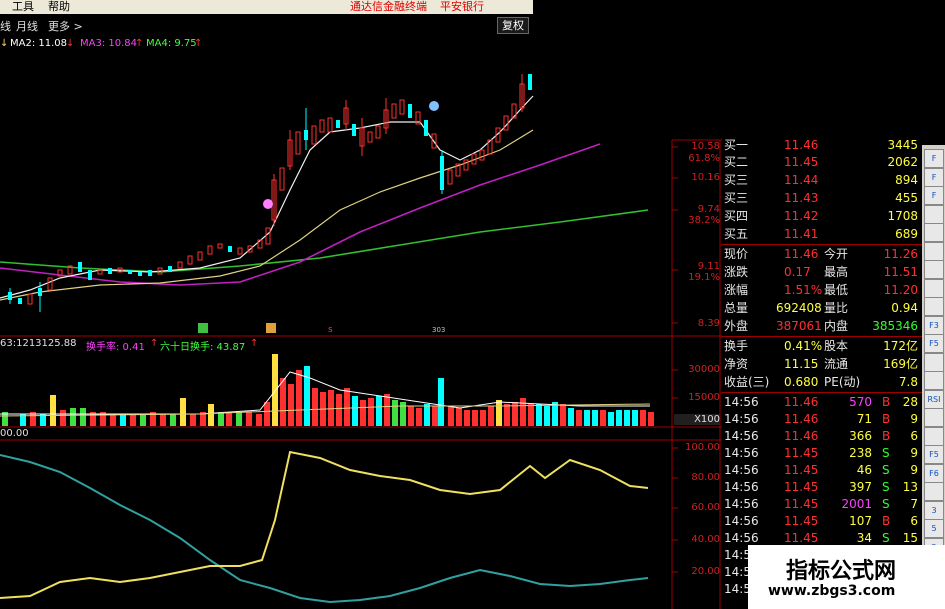 This screenshot has height=609, width=945. I want to click on indicator-axis-label: 80.00, so click(705, 477).